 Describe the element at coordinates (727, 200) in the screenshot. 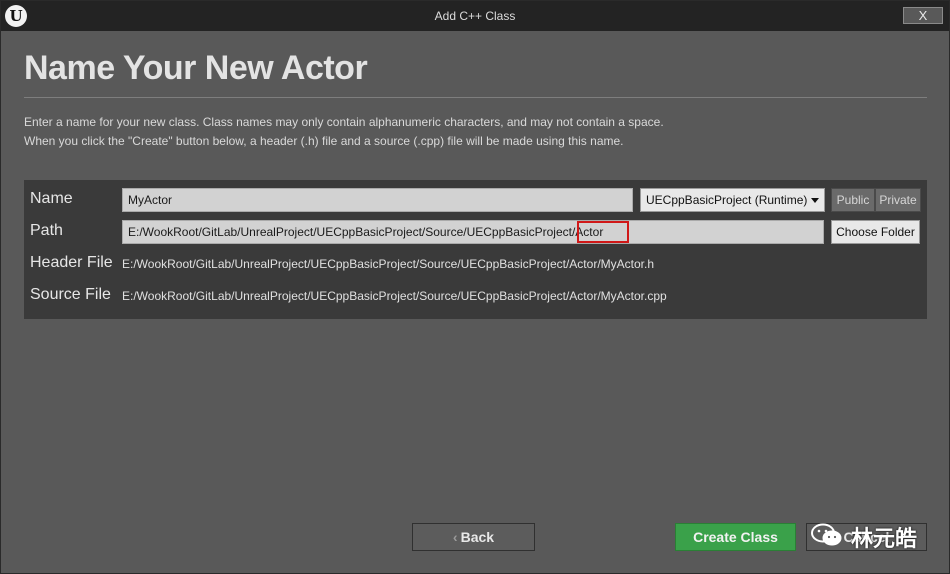

I see `module-dropdown-value: UECppBasicProject (Runtime)` at that location.